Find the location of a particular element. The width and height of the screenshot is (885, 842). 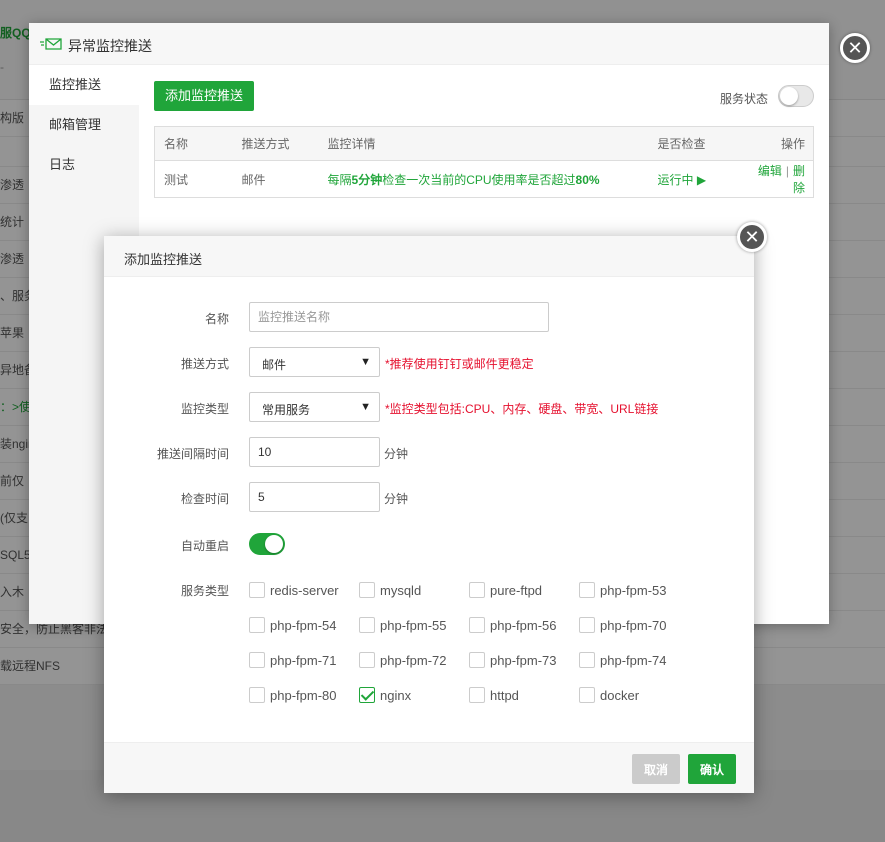

auto-restart-toggle is located at coordinates (267, 544).